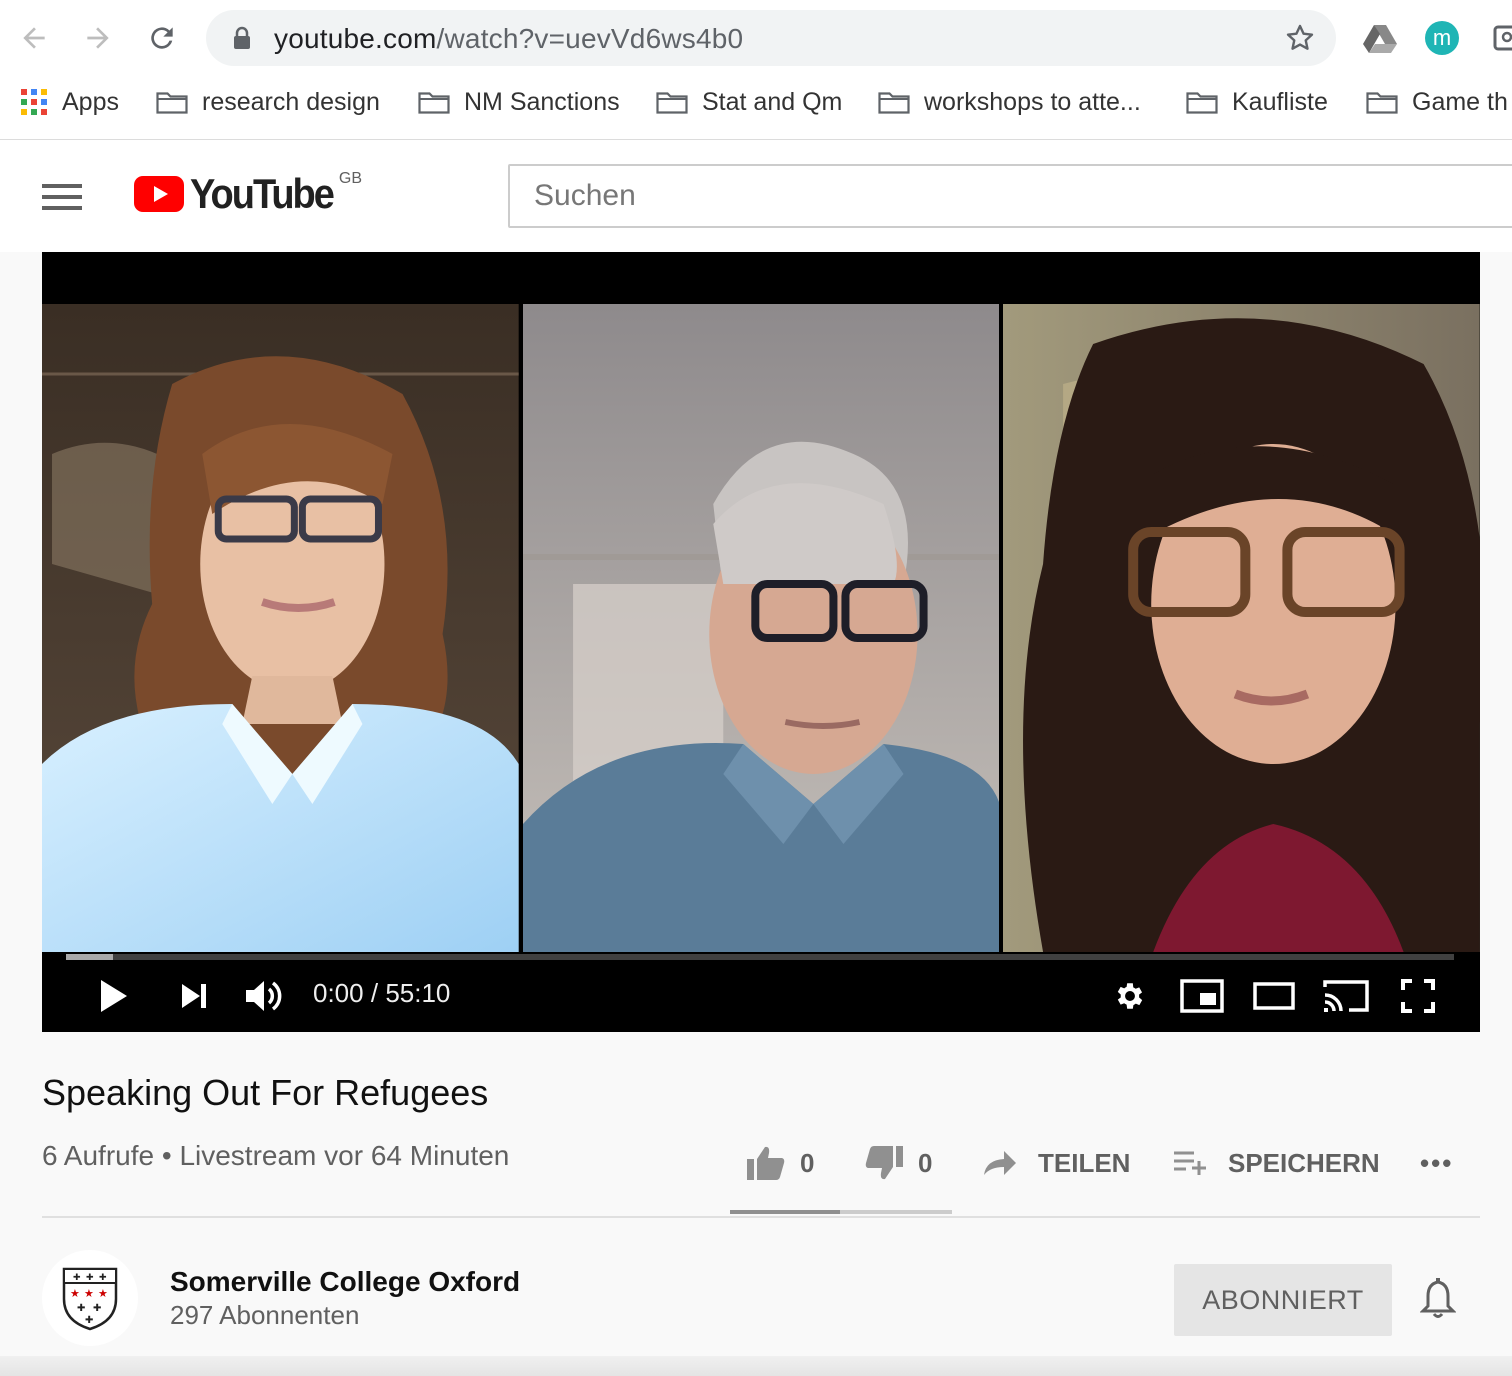 Image resolution: width=1512 pixels, height=1376 pixels. I want to click on thumbs-up-icon, so click(766, 1163).